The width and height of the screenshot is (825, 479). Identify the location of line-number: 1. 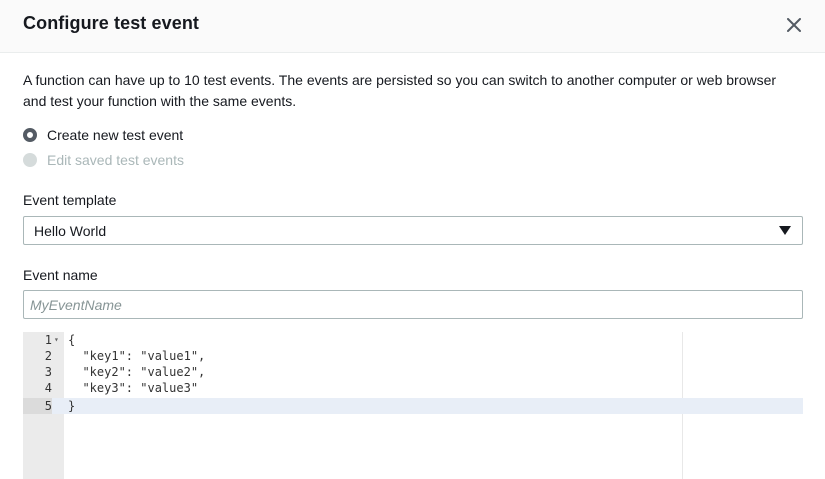
(48, 340).